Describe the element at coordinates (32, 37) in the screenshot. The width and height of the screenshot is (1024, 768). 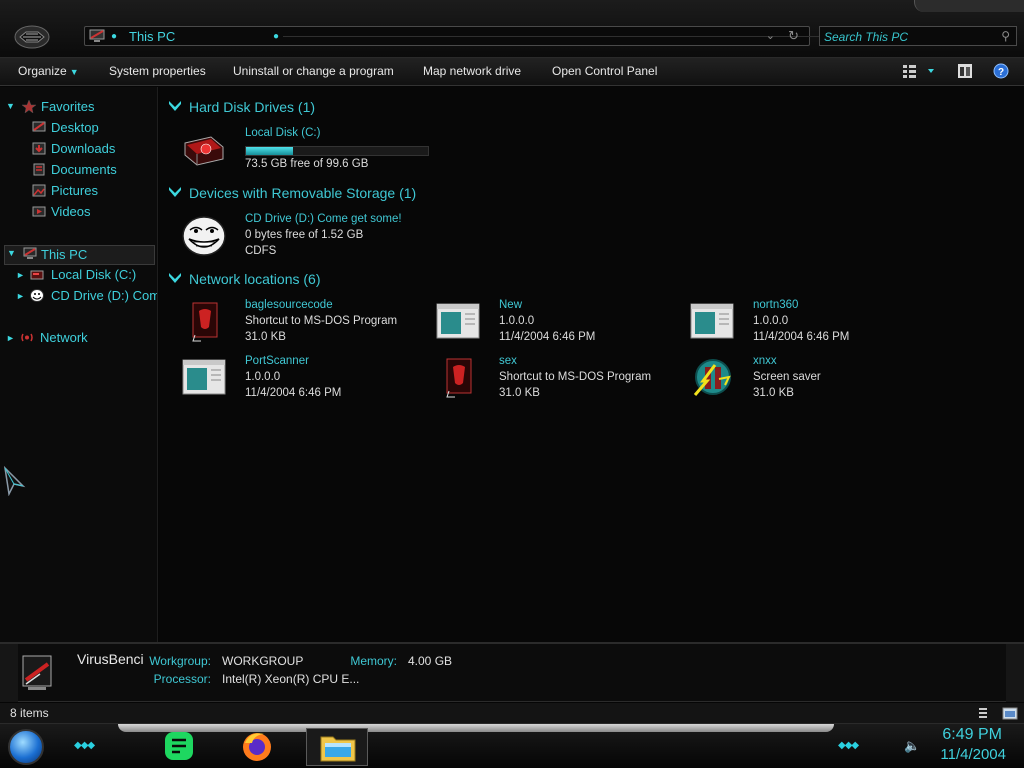
I see `back-button` at that location.